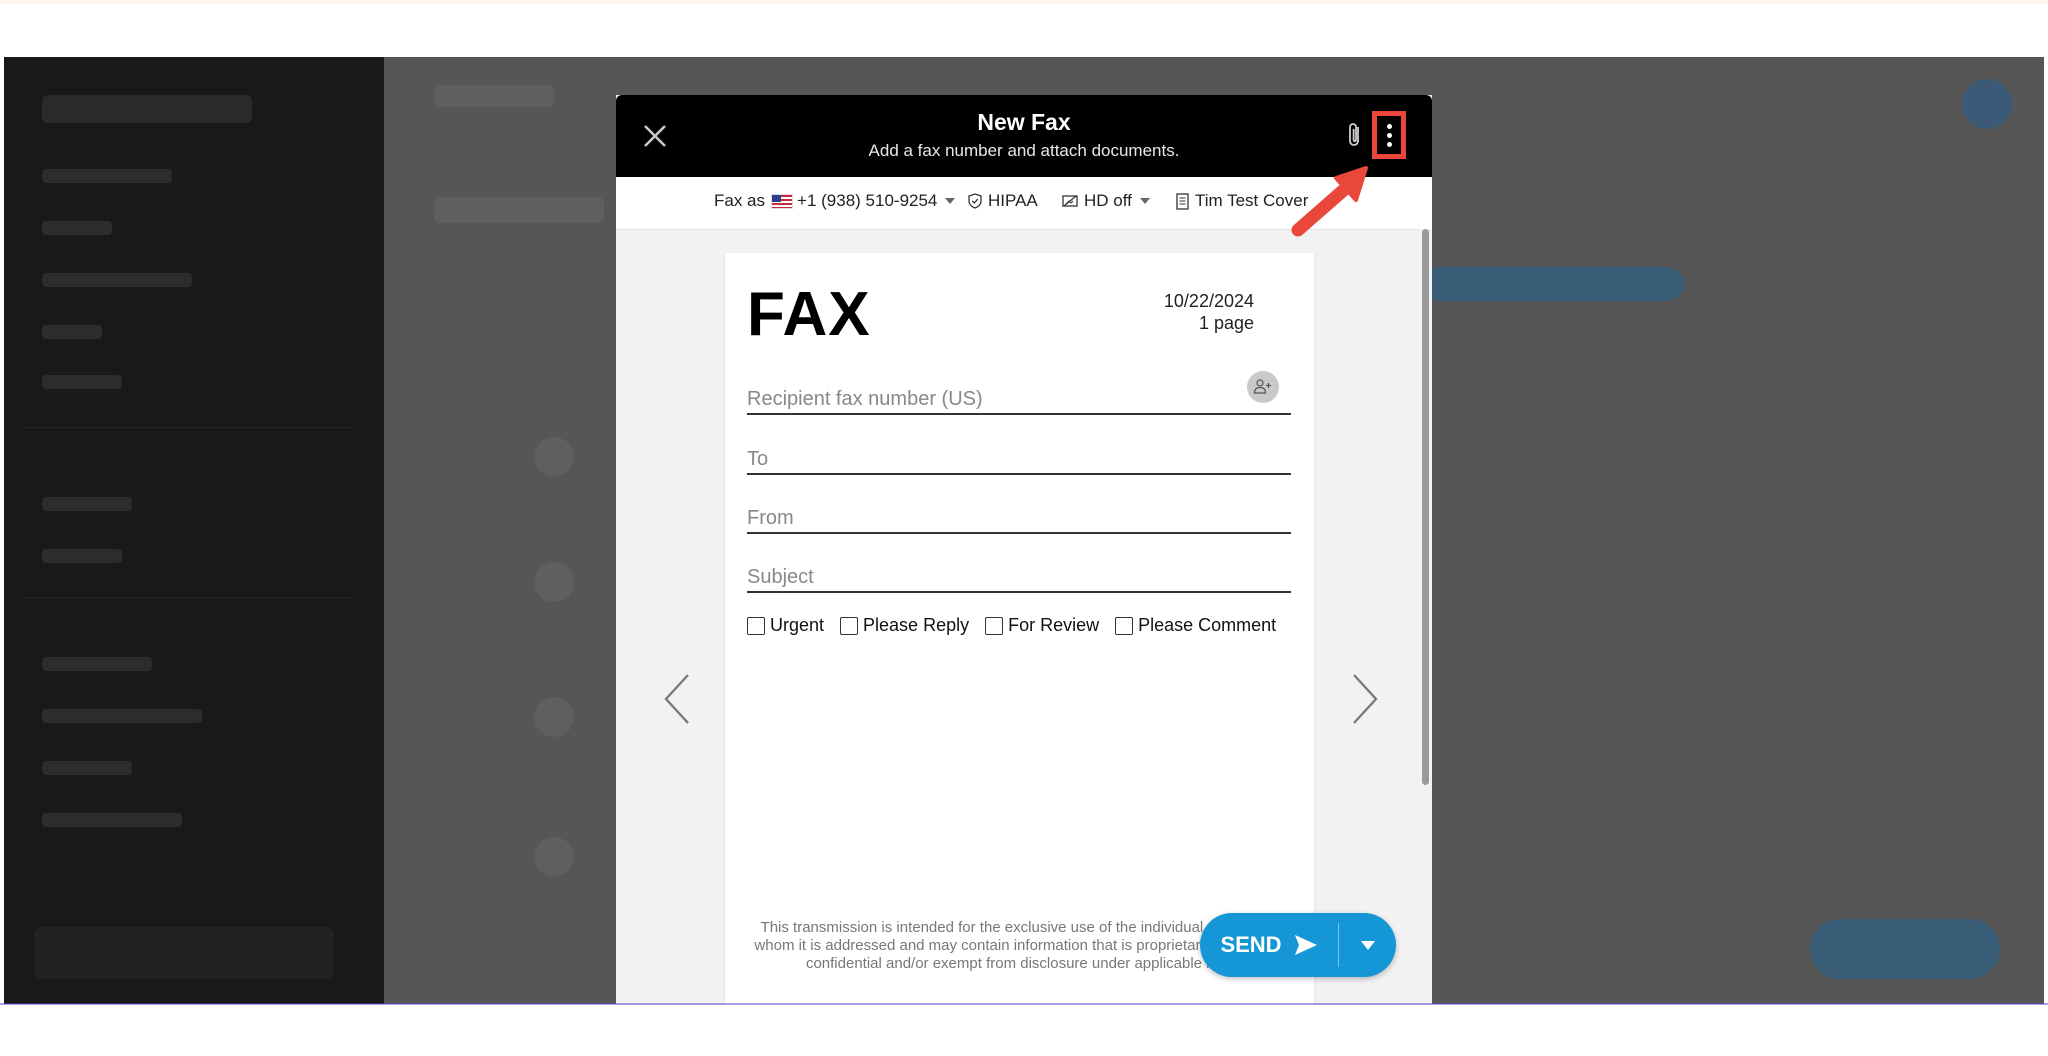 Image resolution: width=2048 pixels, height=1056 pixels. I want to click on send-icon, so click(1305, 945).